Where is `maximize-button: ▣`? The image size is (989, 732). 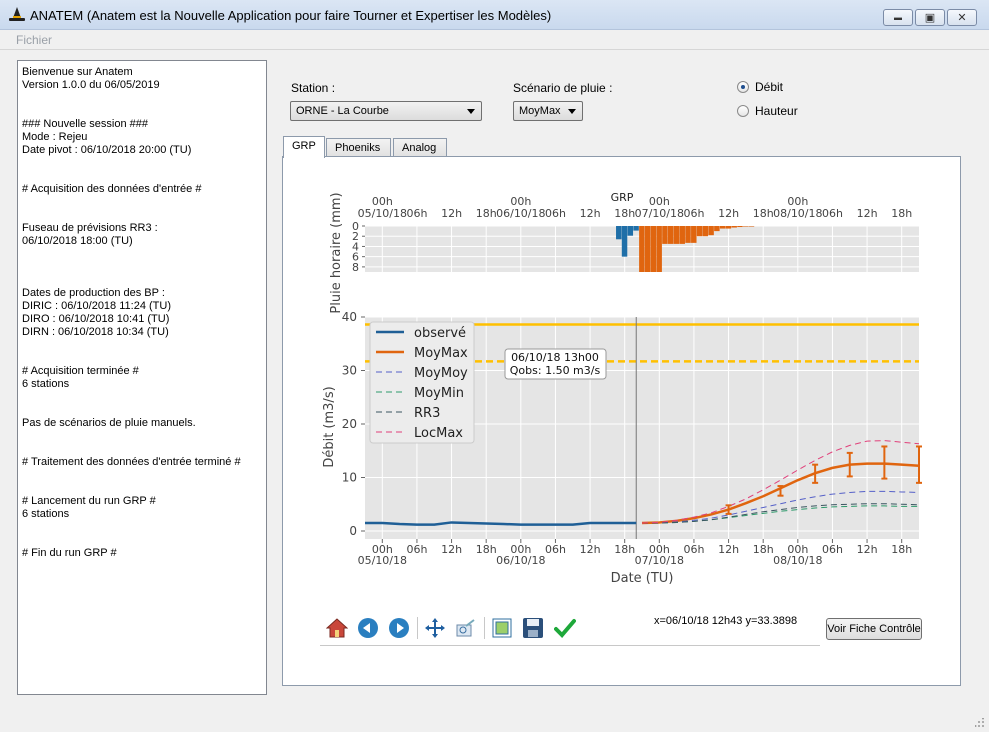 maximize-button: ▣ is located at coordinates (930, 17).